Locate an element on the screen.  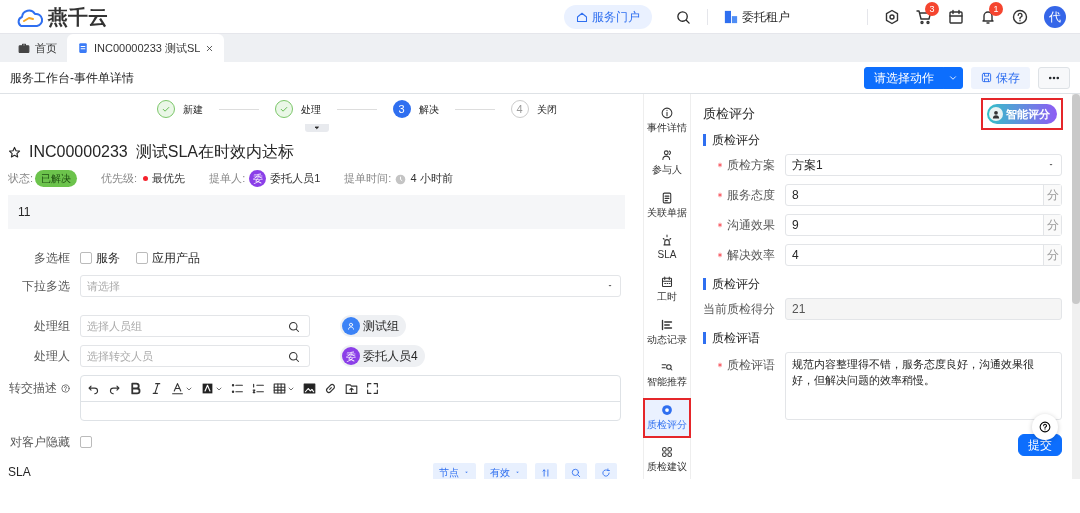
bell-icon is located at coordinates (988, 16).